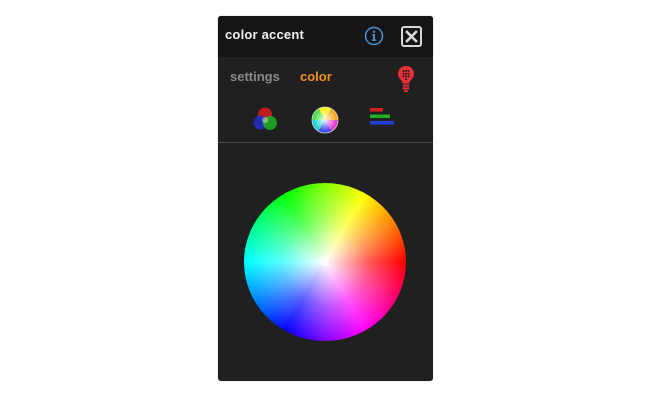  I want to click on title-bar: color accent, so click(325, 36).